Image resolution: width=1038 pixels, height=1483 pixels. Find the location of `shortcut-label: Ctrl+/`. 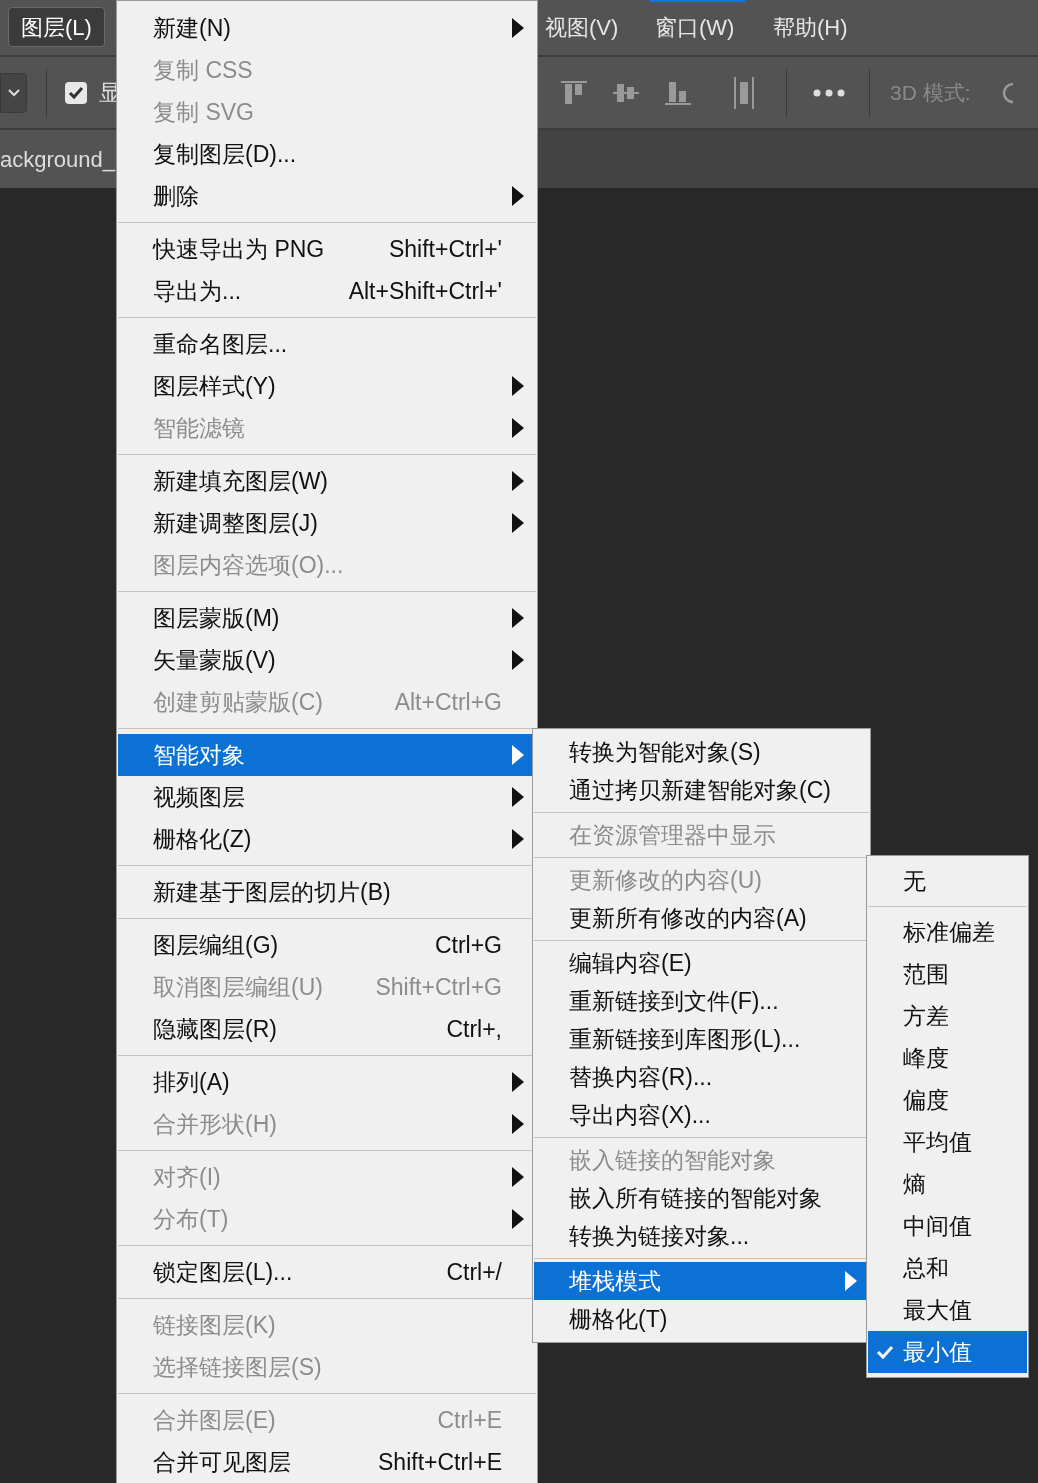

shortcut-label: Ctrl+/ is located at coordinates (474, 1272).